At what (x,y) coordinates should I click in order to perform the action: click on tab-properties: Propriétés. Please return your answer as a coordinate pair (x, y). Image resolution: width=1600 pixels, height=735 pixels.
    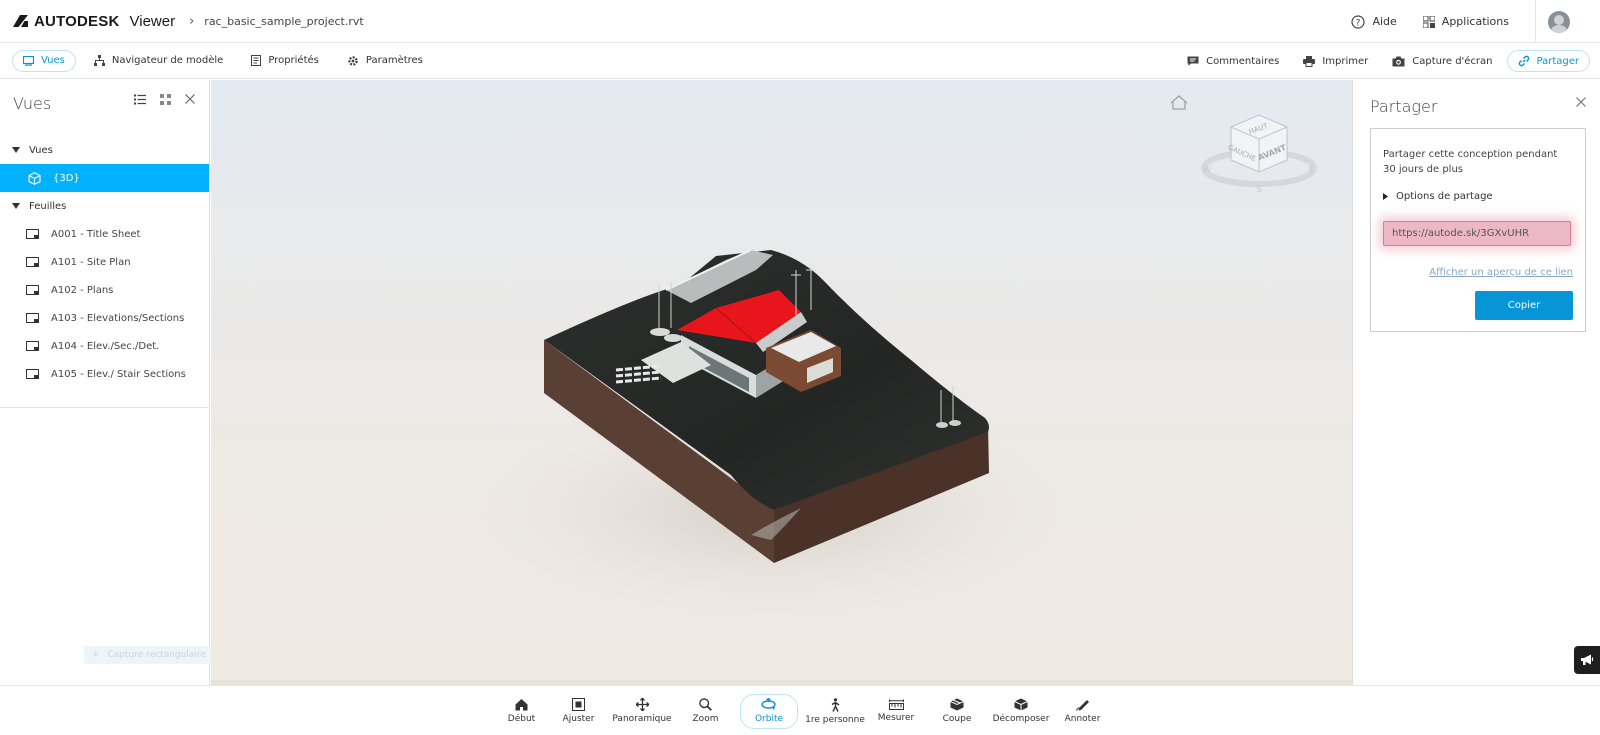
    Looking at the image, I should click on (285, 61).